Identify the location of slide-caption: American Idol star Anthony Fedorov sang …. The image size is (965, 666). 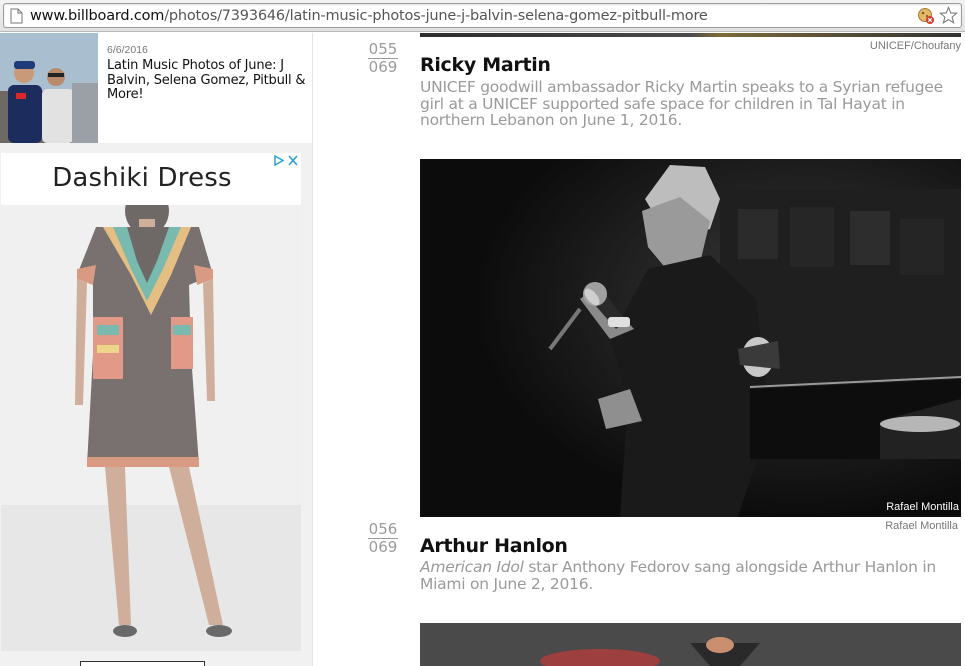
(685, 575).